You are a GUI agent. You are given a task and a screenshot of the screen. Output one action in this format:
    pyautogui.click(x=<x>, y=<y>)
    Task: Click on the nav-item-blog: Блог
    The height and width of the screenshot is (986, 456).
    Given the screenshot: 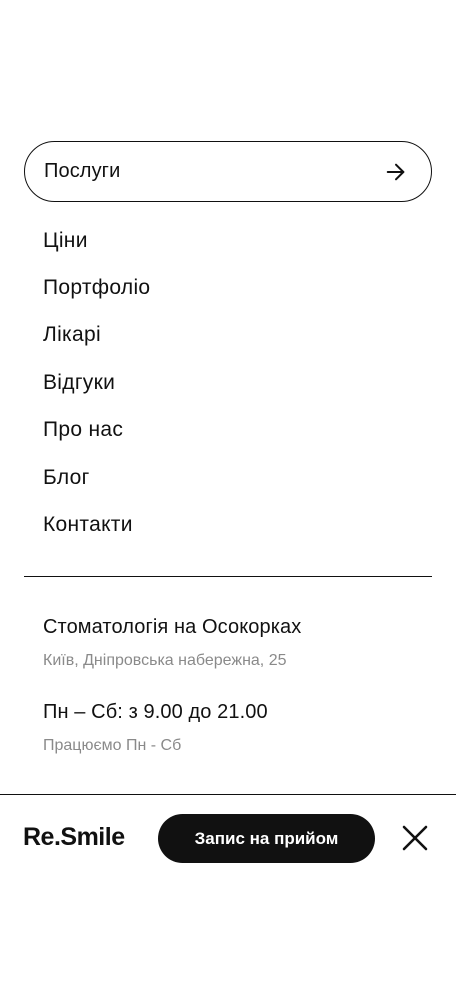 What is the action you would take?
    pyautogui.click(x=96, y=477)
    